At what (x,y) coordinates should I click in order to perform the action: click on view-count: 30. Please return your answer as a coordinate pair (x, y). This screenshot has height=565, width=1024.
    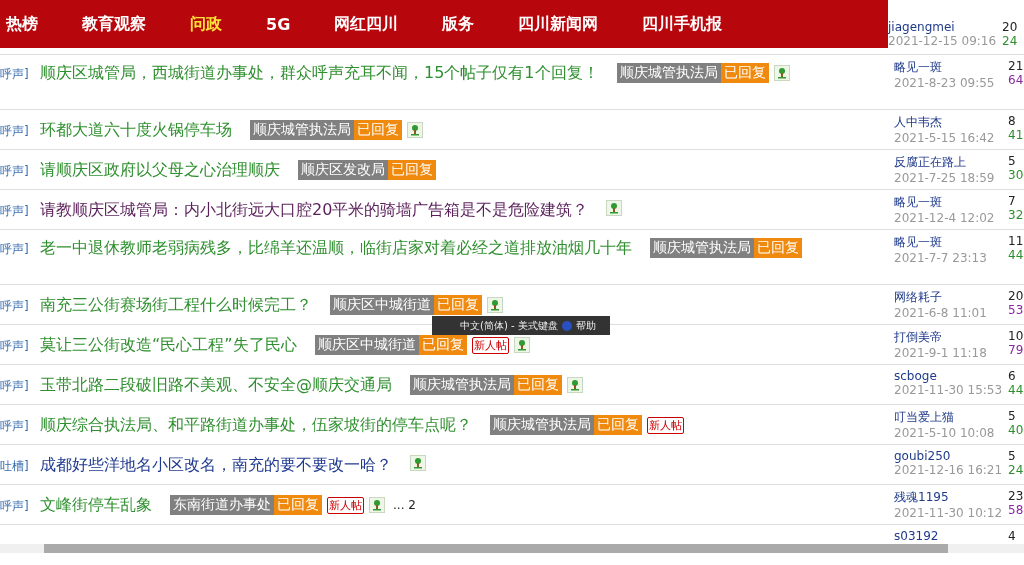
    Looking at the image, I should click on (1016, 175).